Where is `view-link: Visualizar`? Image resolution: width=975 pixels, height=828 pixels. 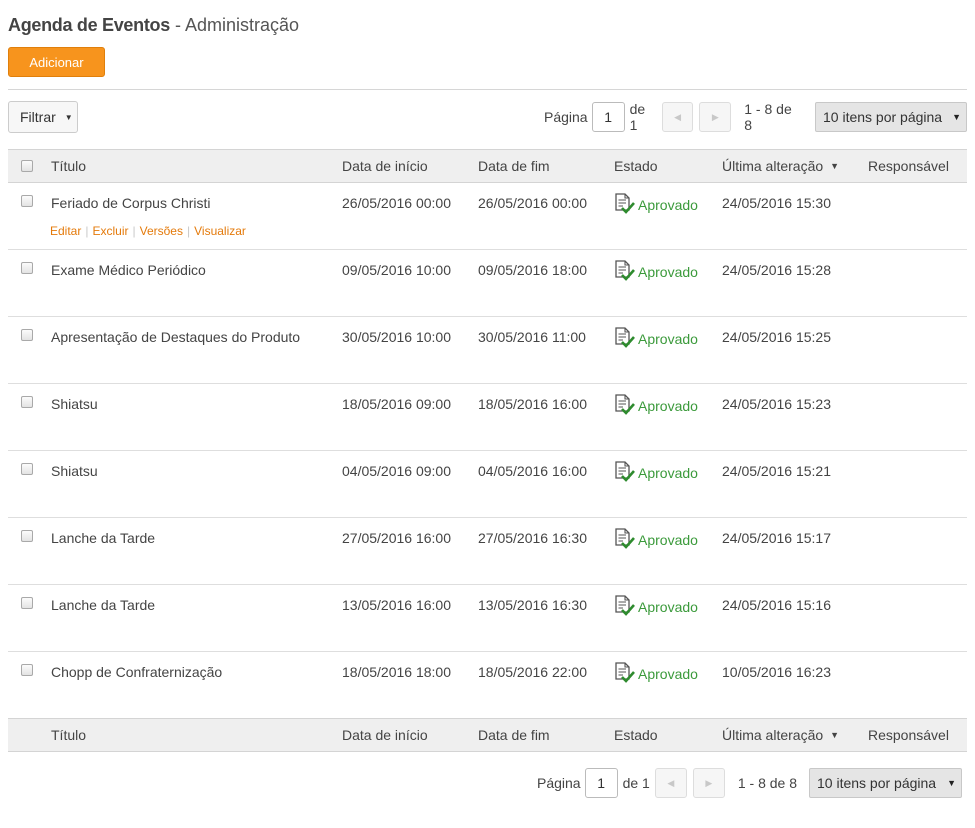 view-link: Visualizar is located at coordinates (220, 231).